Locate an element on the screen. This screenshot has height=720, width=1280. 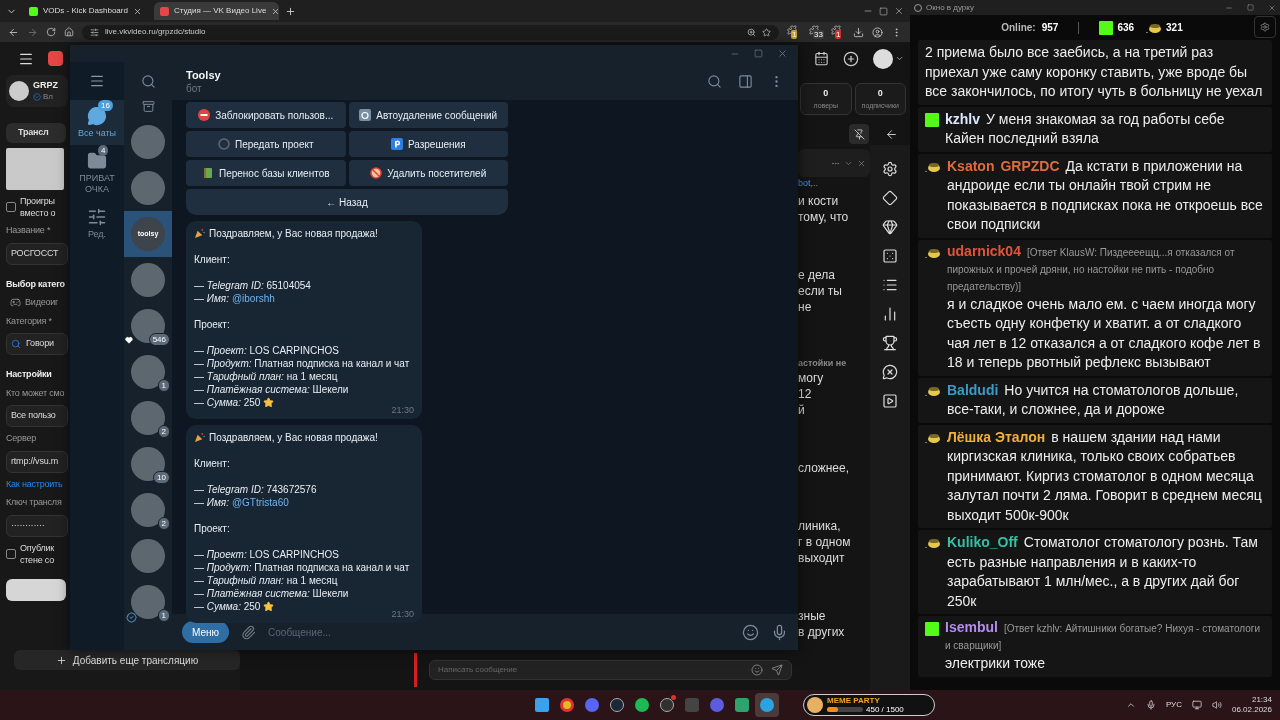
keyboard-button: Разрешения is located at coordinates (428, 144).